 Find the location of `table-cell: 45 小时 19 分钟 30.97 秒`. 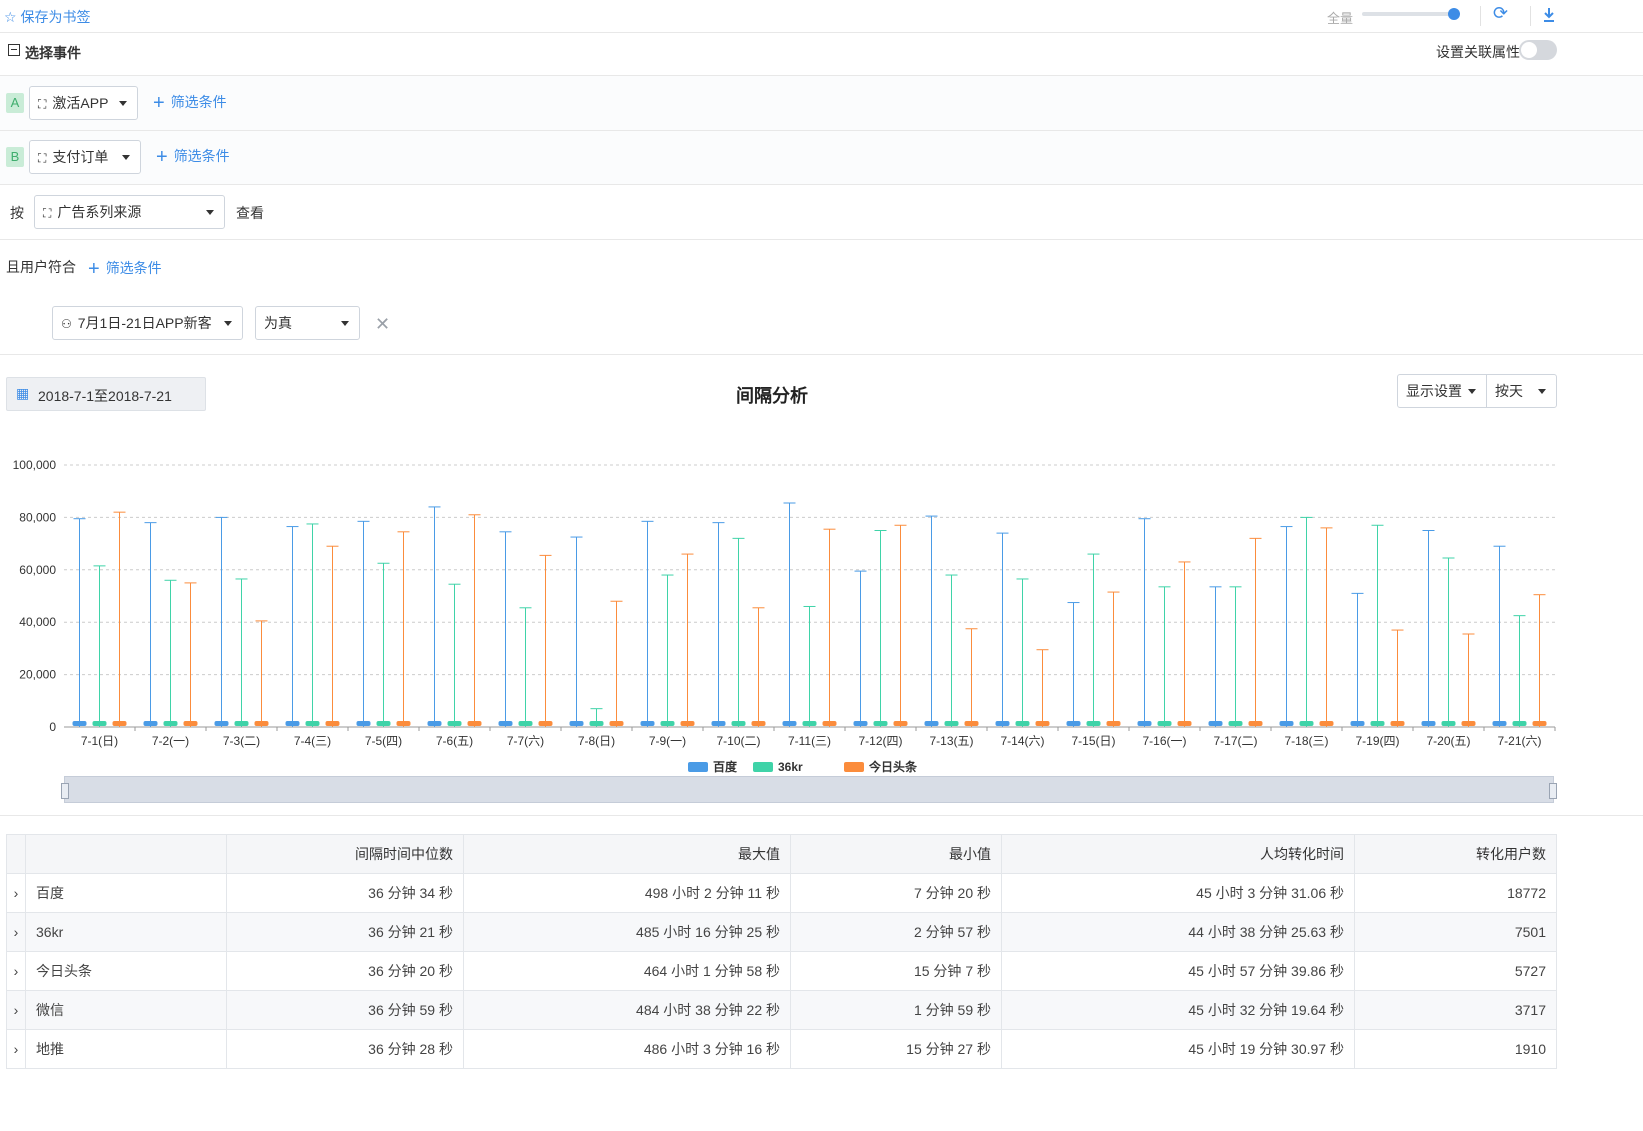

table-cell: 45 小时 19 分钟 30.97 秒 is located at coordinates (1178, 1049).